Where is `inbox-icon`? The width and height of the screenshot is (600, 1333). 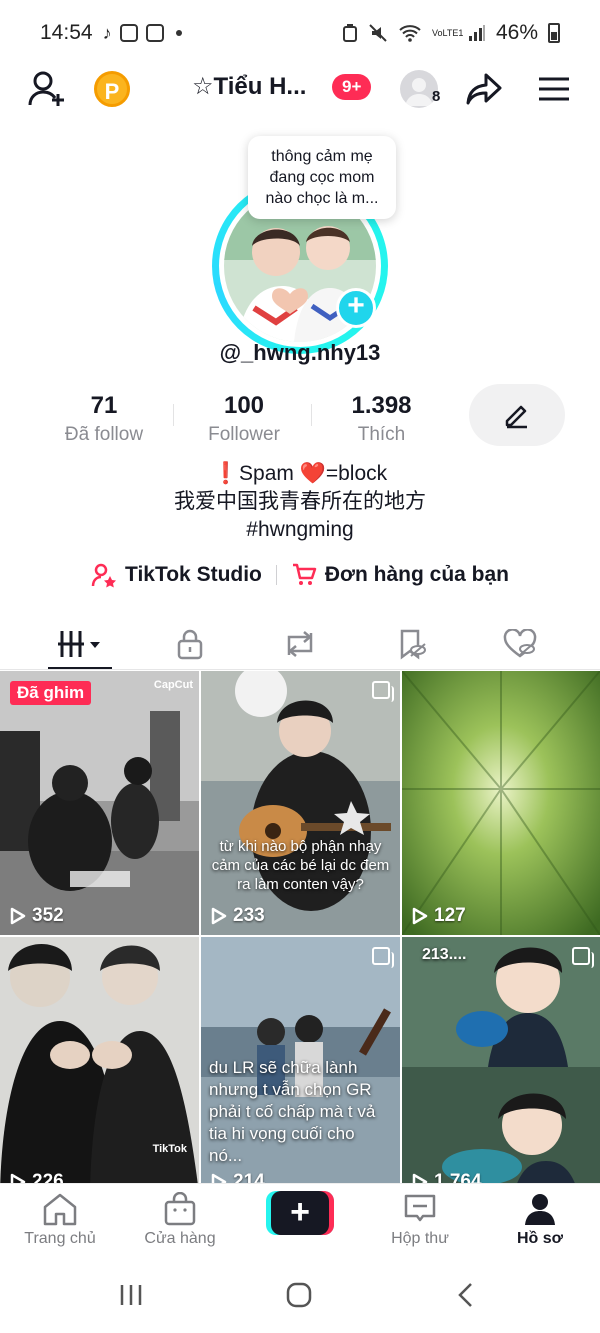
inbox-icon is located at coordinates (420, 1208).